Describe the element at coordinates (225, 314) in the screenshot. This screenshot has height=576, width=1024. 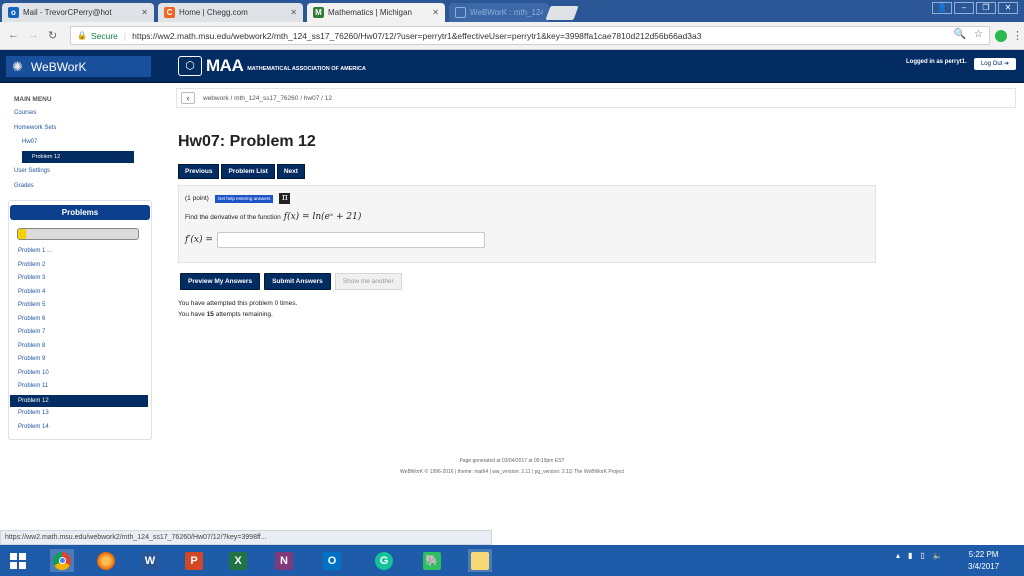
I see `attempts-remaining: You have 15 attempts remaining.` at that location.